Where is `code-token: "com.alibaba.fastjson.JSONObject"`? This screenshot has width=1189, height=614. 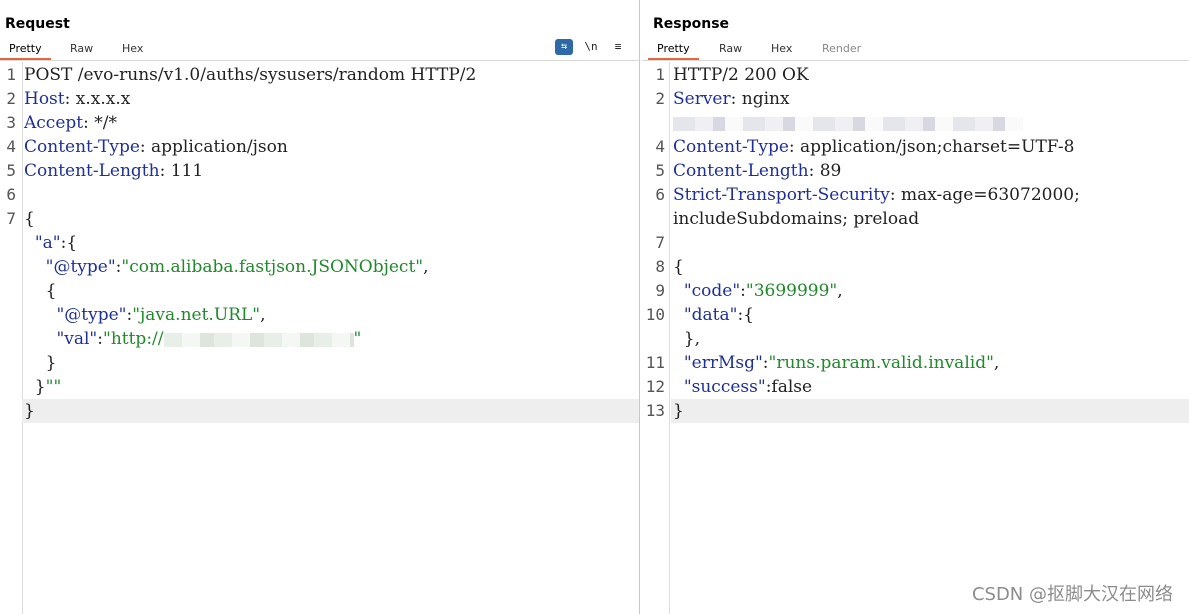 code-token: "com.alibaba.fastjson.JSONObject" is located at coordinates (272, 267).